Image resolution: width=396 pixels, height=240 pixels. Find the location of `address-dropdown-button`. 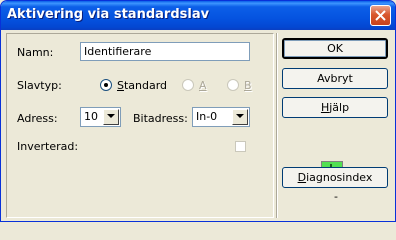

address-dropdown-button is located at coordinates (111, 117).